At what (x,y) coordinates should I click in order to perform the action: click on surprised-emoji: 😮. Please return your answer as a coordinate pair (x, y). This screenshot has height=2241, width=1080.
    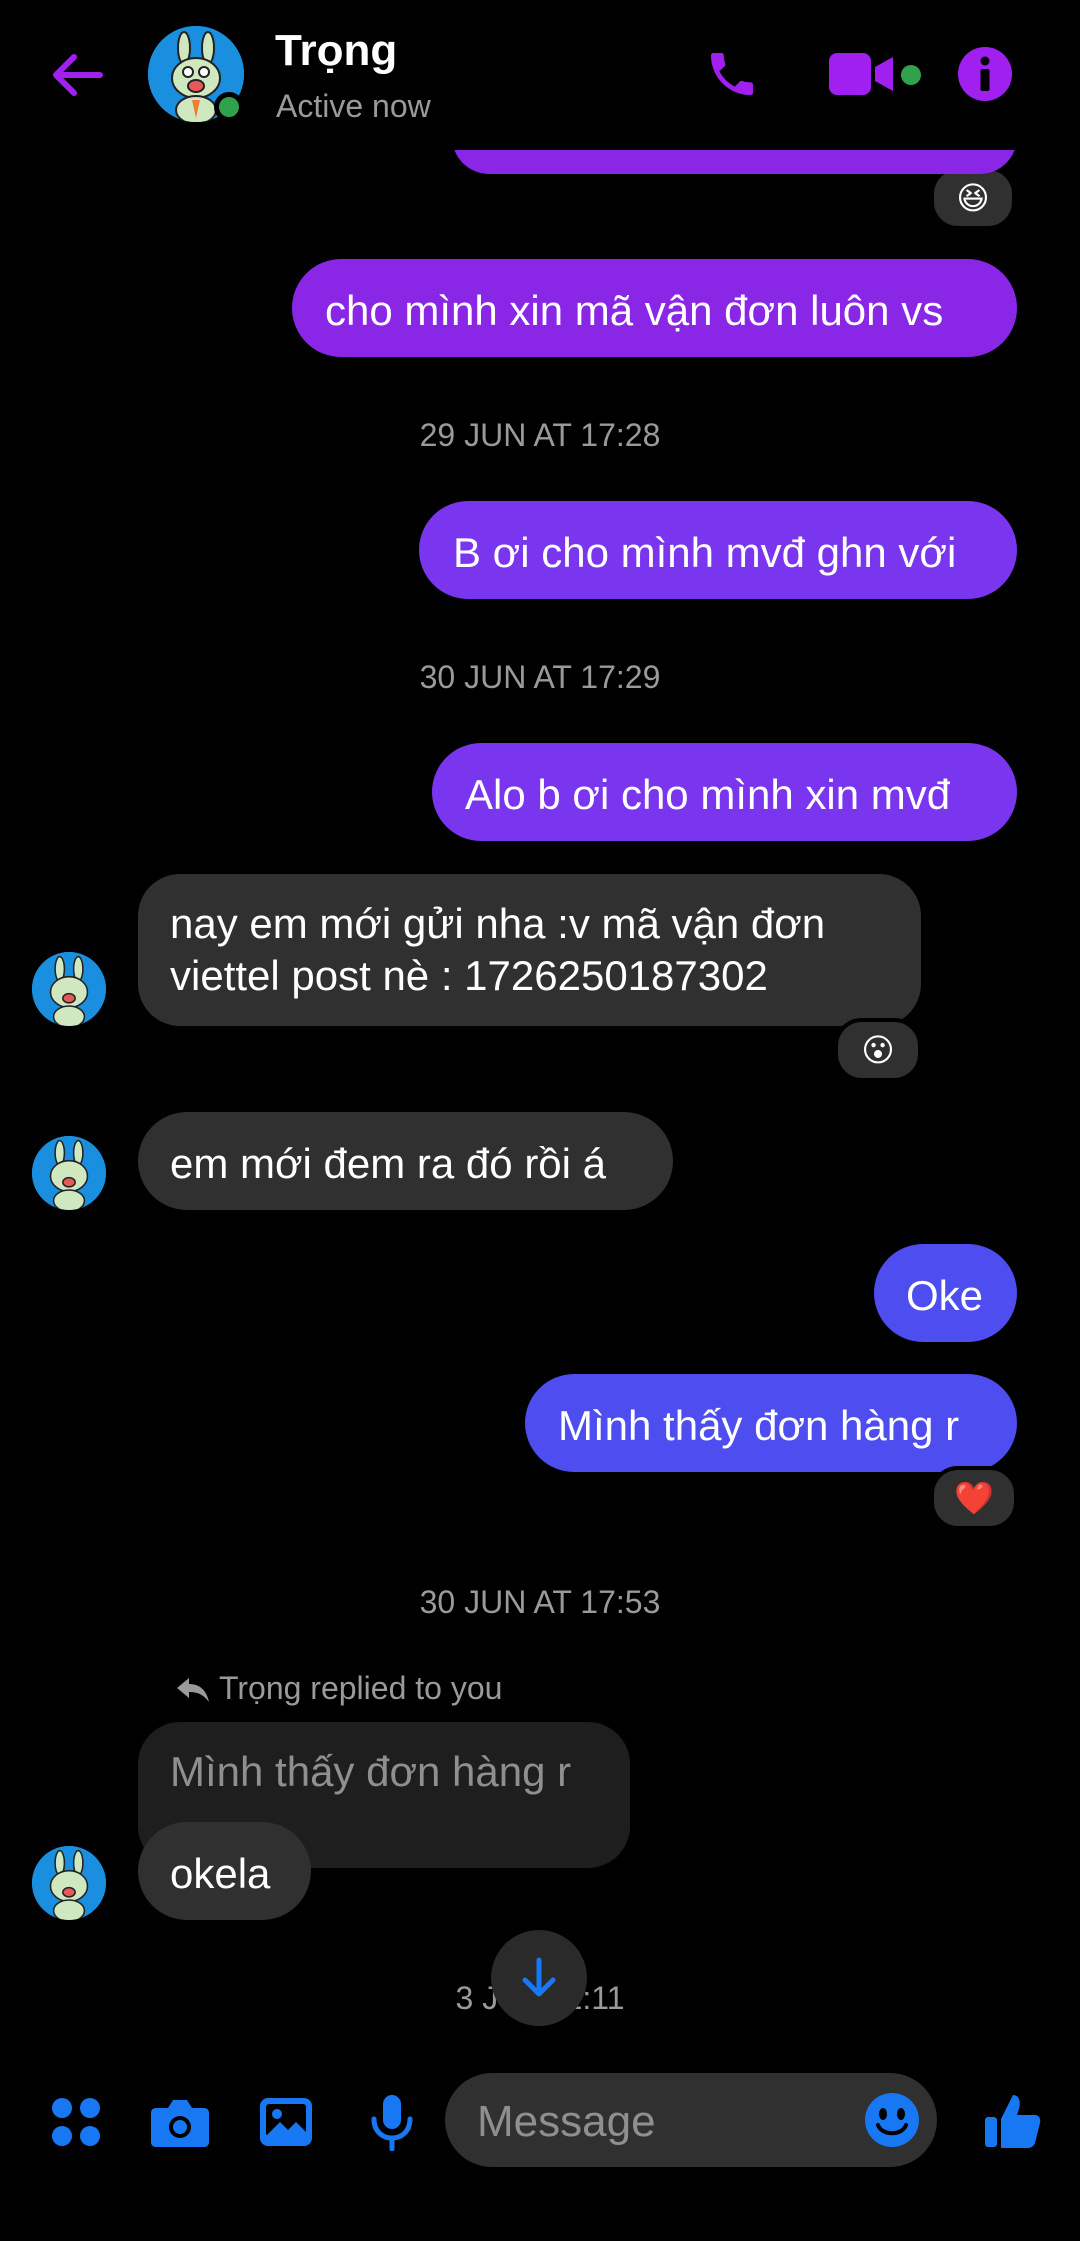
    Looking at the image, I should click on (878, 1050).